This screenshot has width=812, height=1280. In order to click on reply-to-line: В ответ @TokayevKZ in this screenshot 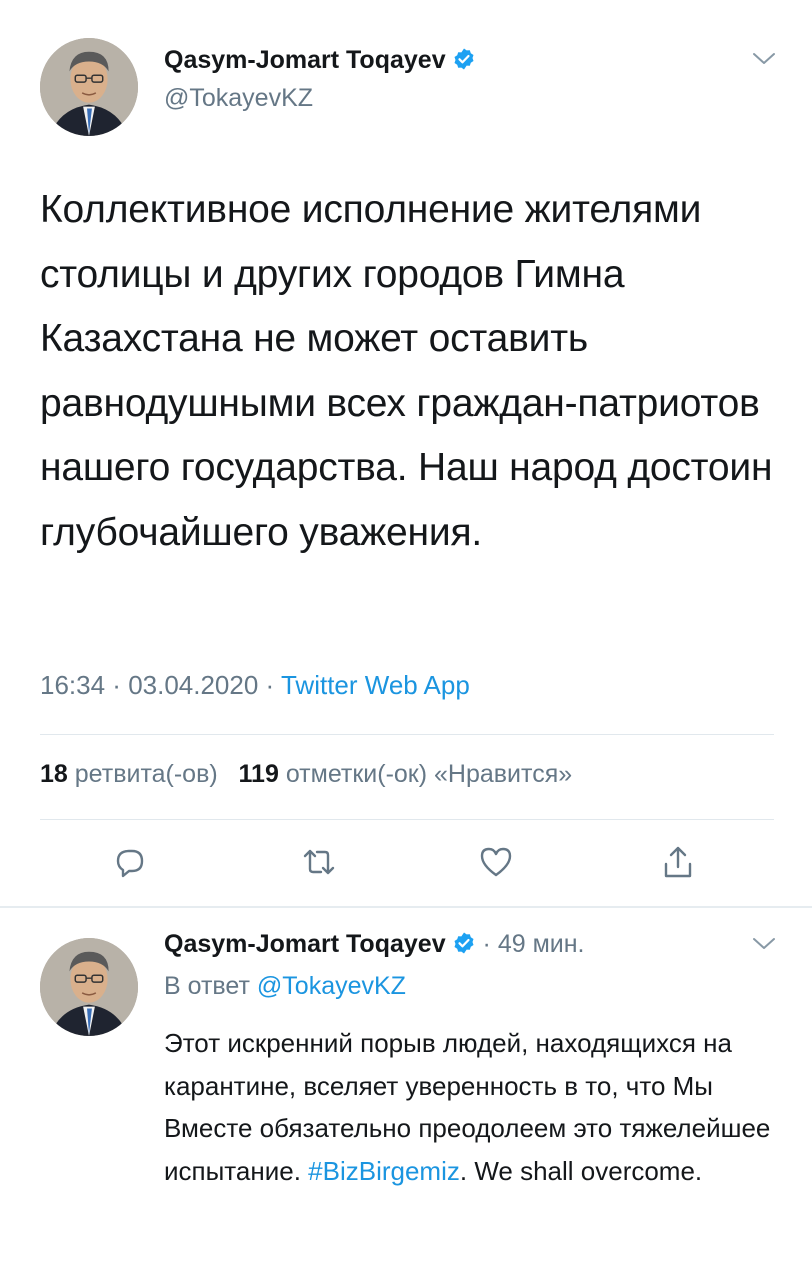, I will do `click(285, 986)`.